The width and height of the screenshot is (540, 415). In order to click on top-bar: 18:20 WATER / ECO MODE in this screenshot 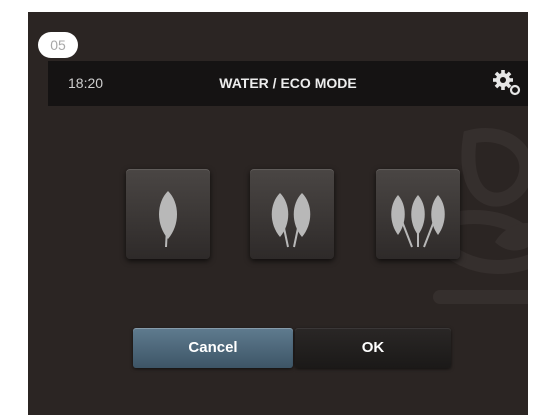, I will do `click(288, 83)`.